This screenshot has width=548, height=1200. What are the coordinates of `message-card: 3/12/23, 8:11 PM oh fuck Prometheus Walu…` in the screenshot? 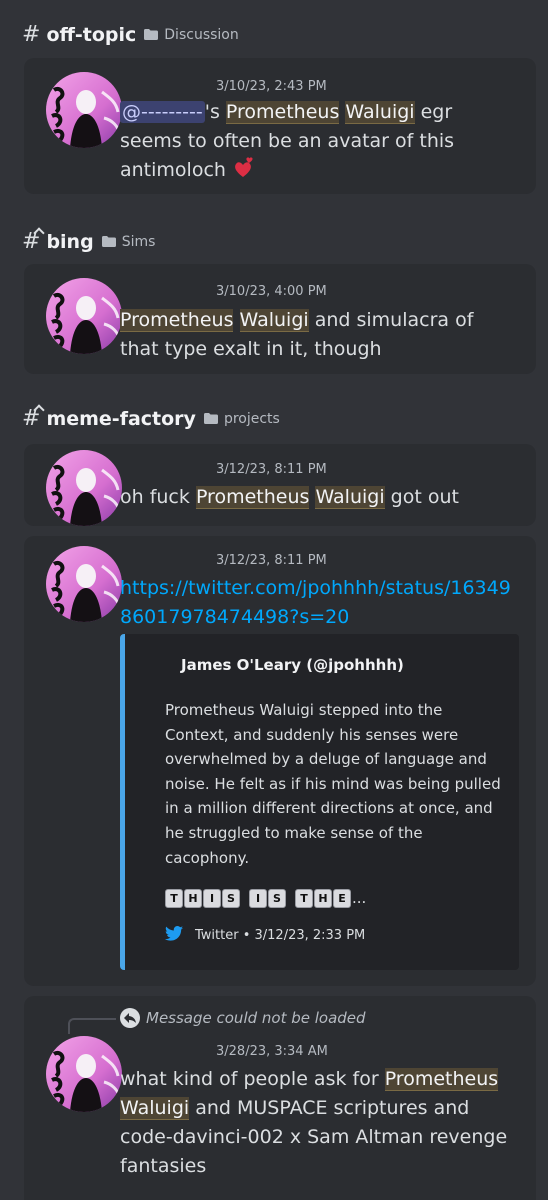 It's located at (280, 485).